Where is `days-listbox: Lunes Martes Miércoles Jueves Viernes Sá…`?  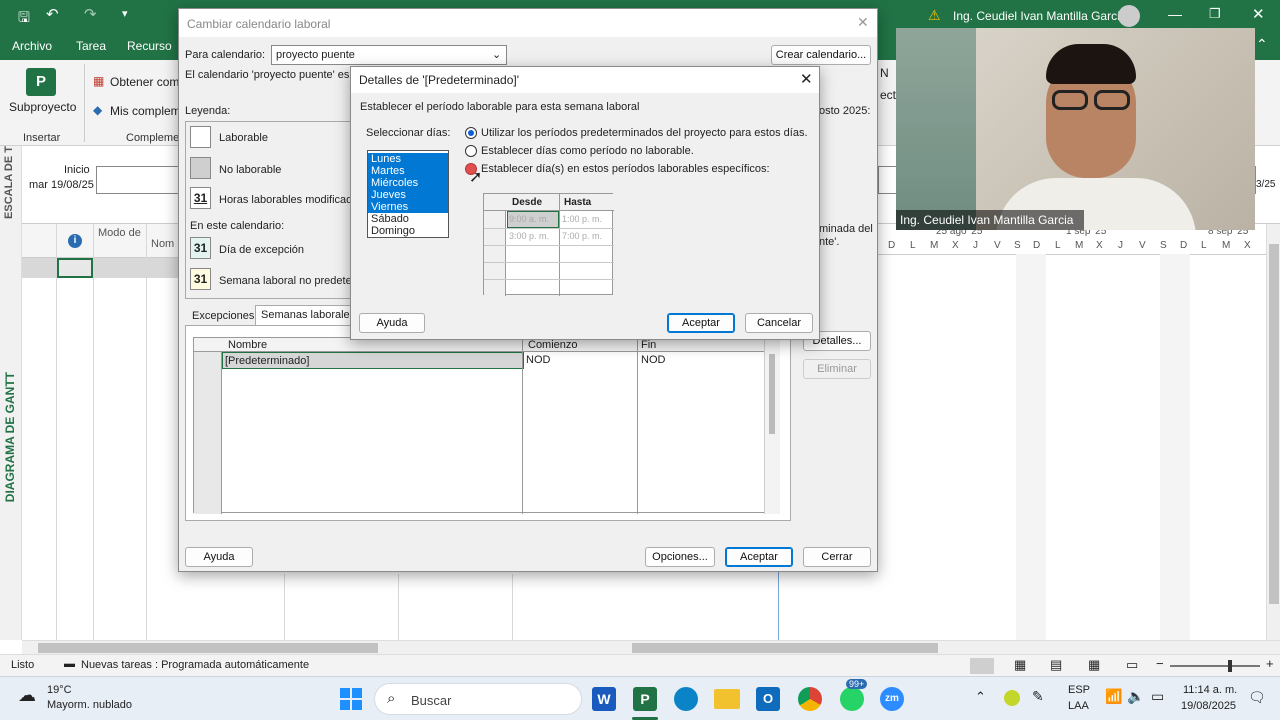
days-listbox: Lunes Martes Miércoles Jueves Viernes Sá… is located at coordinates (408, 194).